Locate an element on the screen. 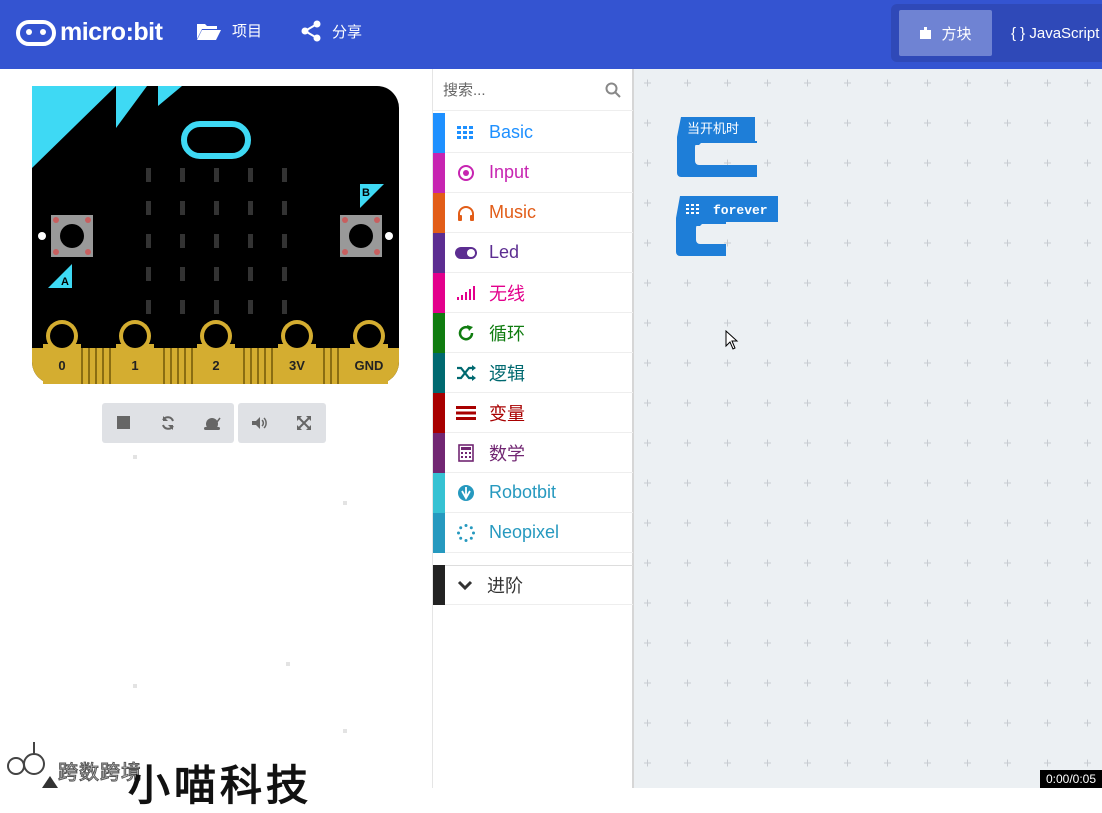 This screenshot has height=813, width=1102. forever-label: forever is located at coordinates (740, 210).